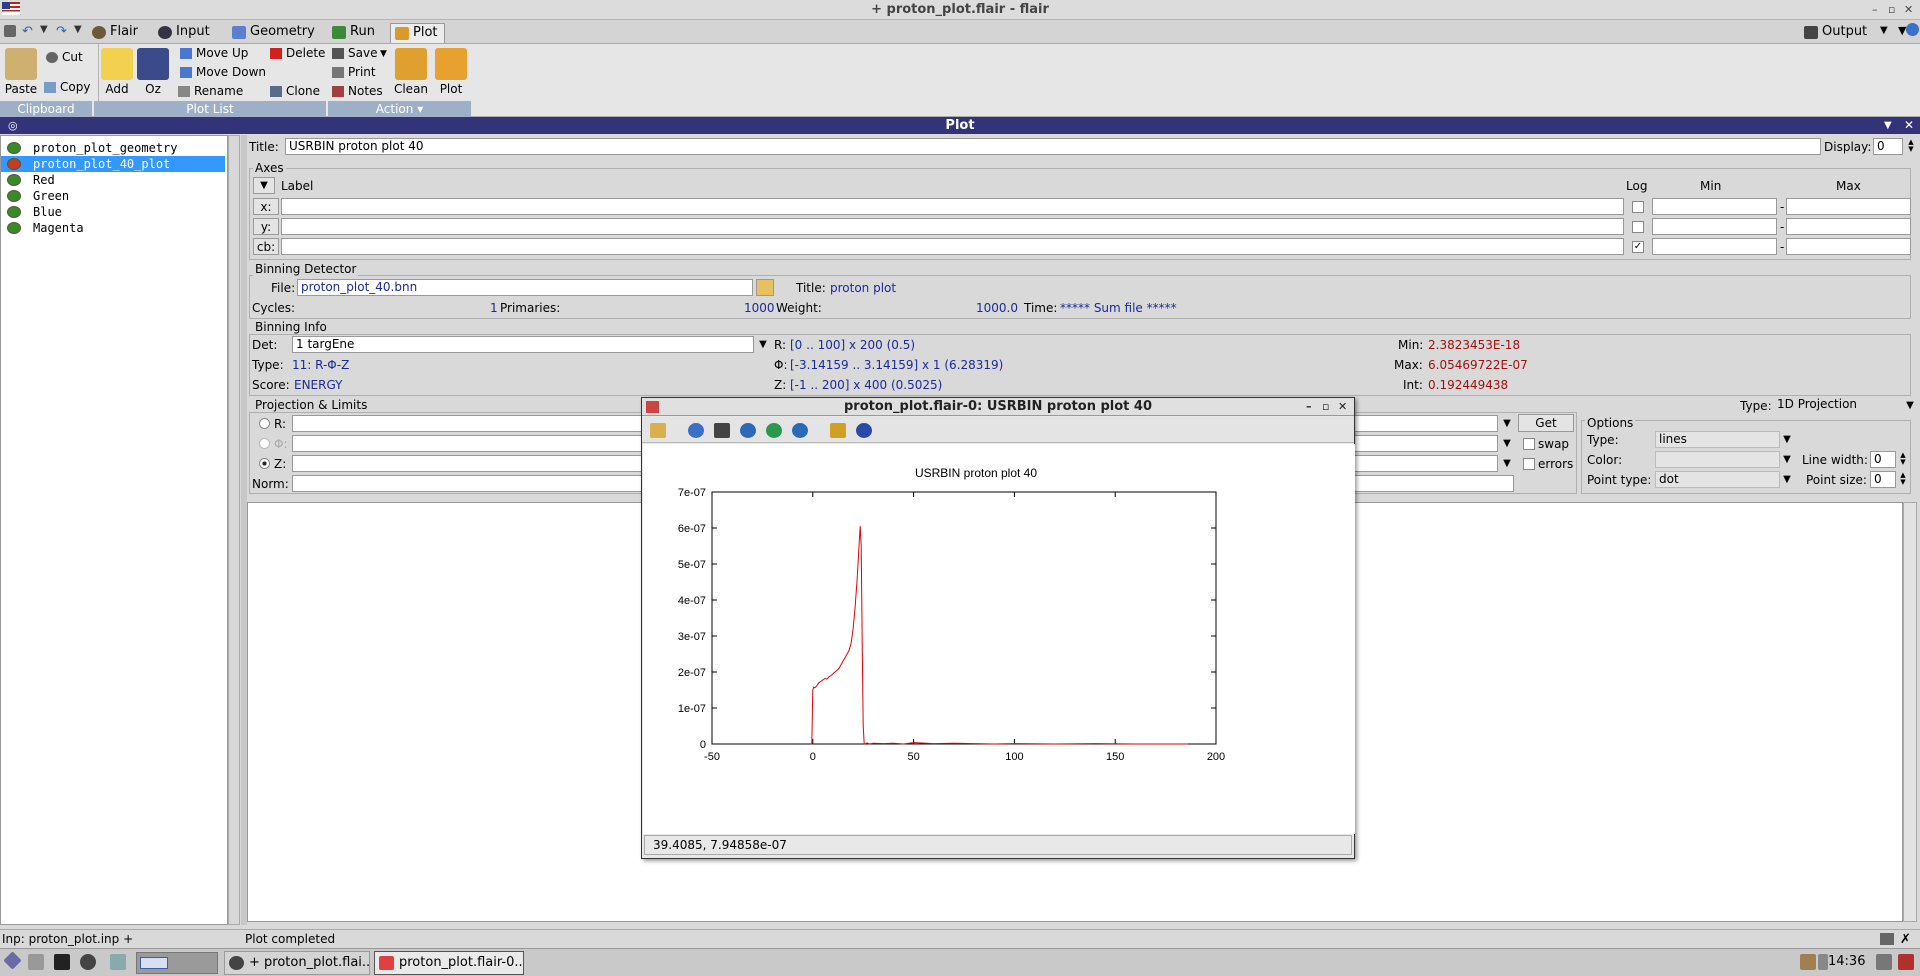 The width and height of the screenshot is (1920, 976). I want to click on cb-max-field, so click(1848, 246).